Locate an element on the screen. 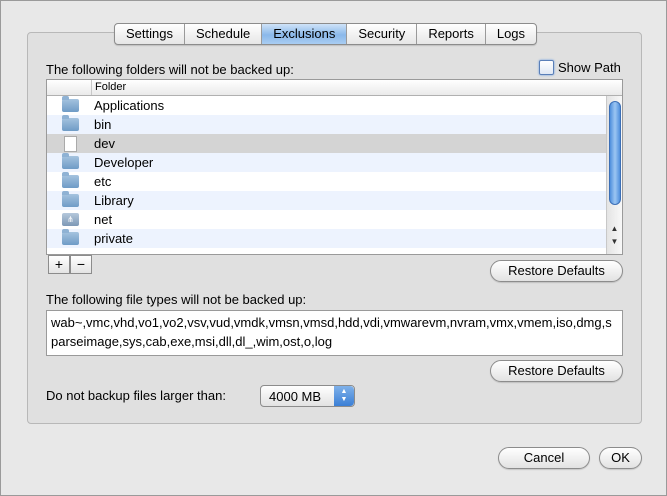 The height and width of the screenshot is (496, 667). restore-folders-defaults-button: Restore Defaults is located at coordinates (556, 271).